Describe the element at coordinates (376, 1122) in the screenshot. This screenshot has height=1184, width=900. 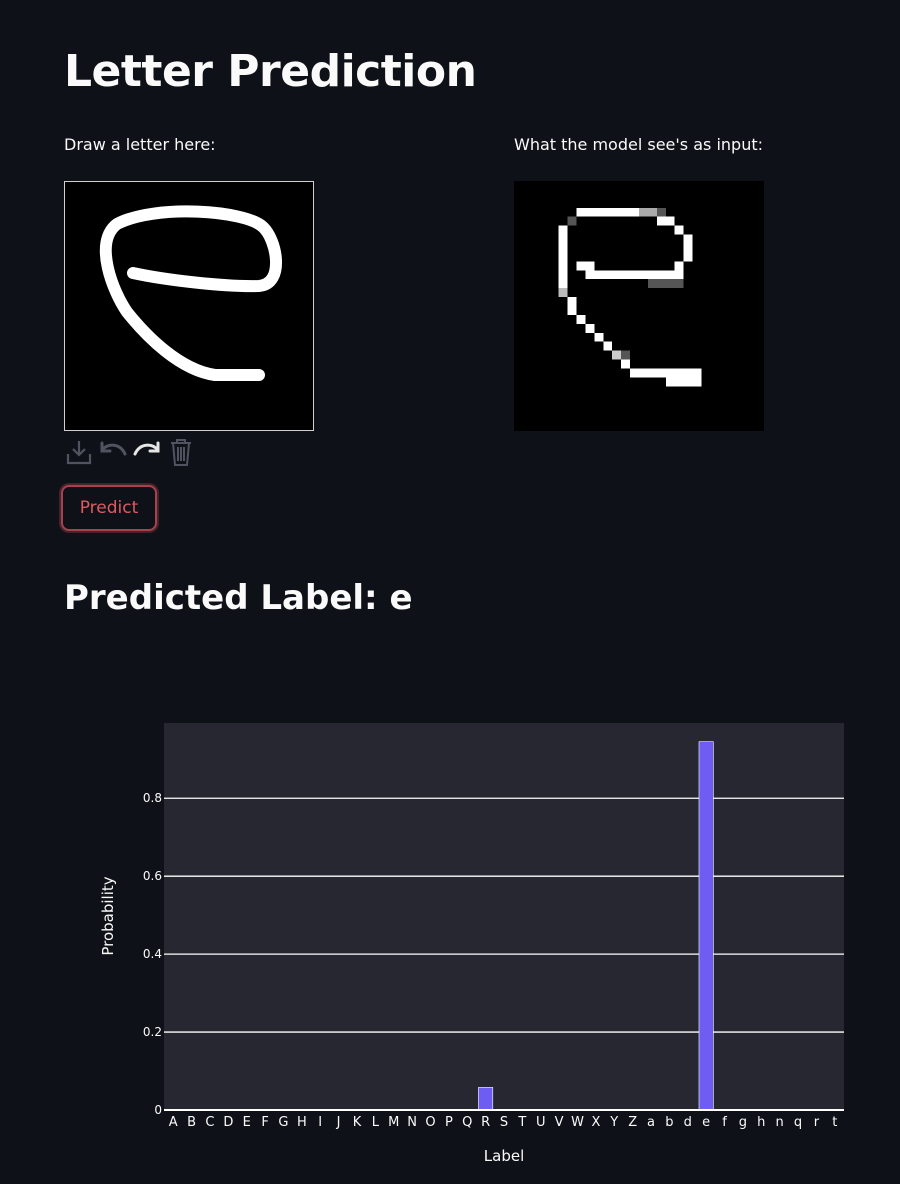
I see `x-tick-label: L` at that location.